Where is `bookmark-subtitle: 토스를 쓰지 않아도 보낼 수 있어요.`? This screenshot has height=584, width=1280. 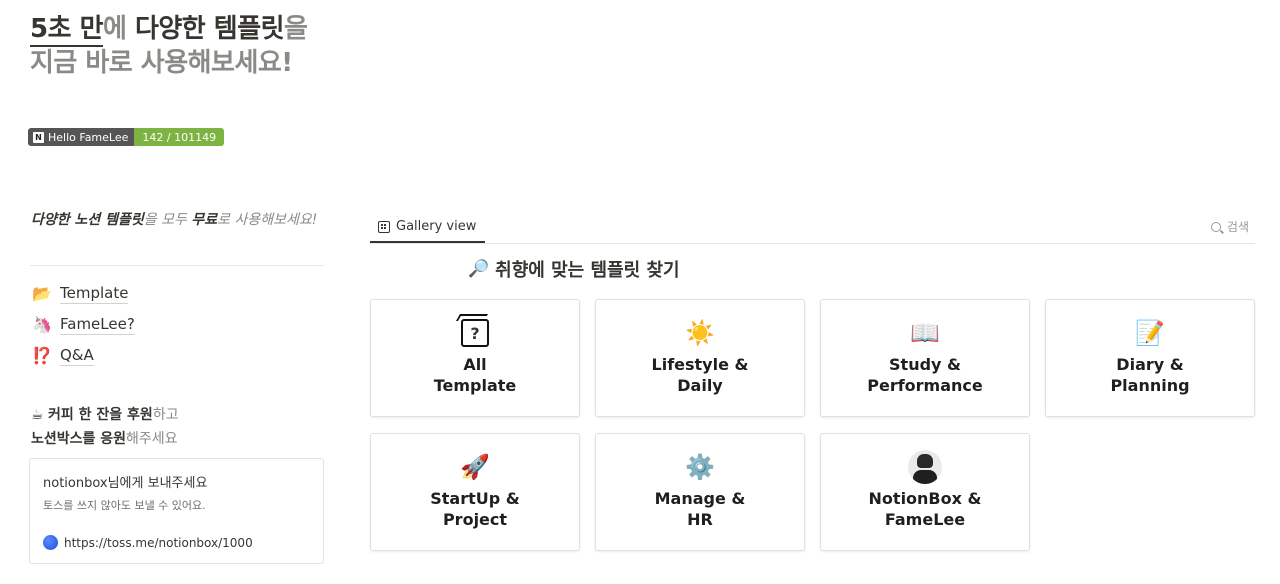
bookmark-subtitle: 토스를 쓰지 않아도 보낼 수 있어요. is located at coordinates (124, 505).